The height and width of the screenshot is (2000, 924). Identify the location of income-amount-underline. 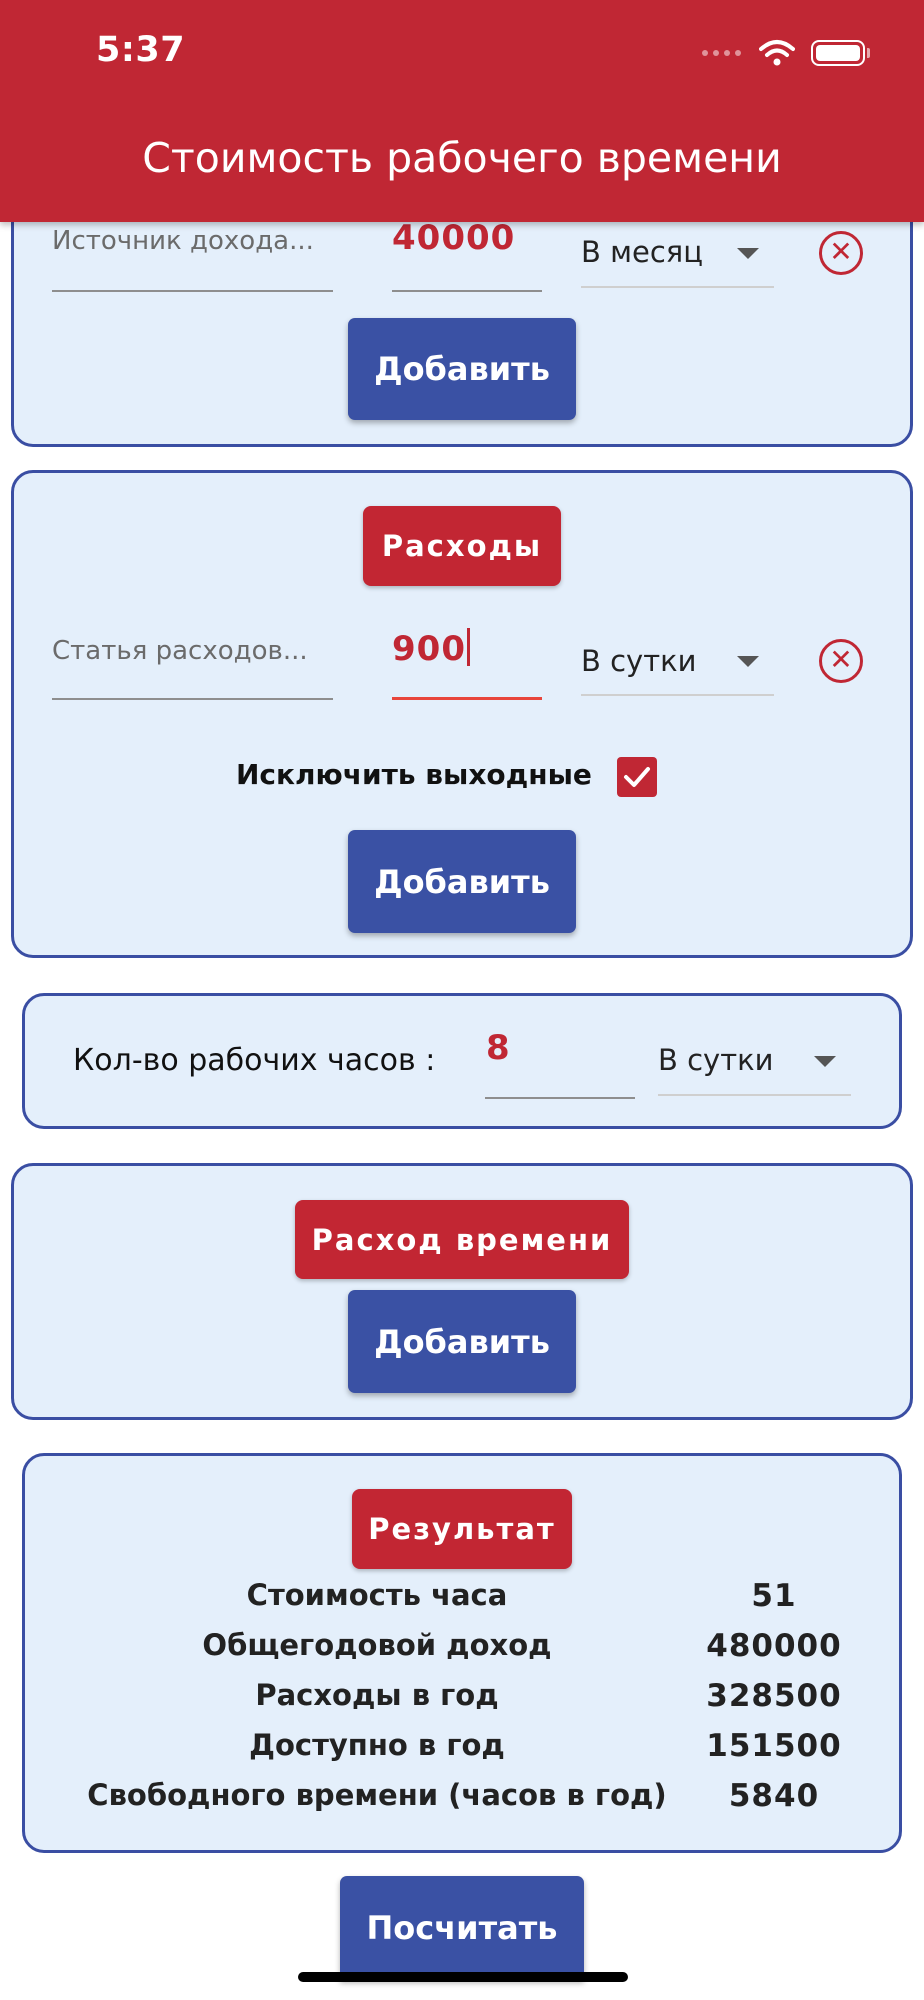
(467, 291).